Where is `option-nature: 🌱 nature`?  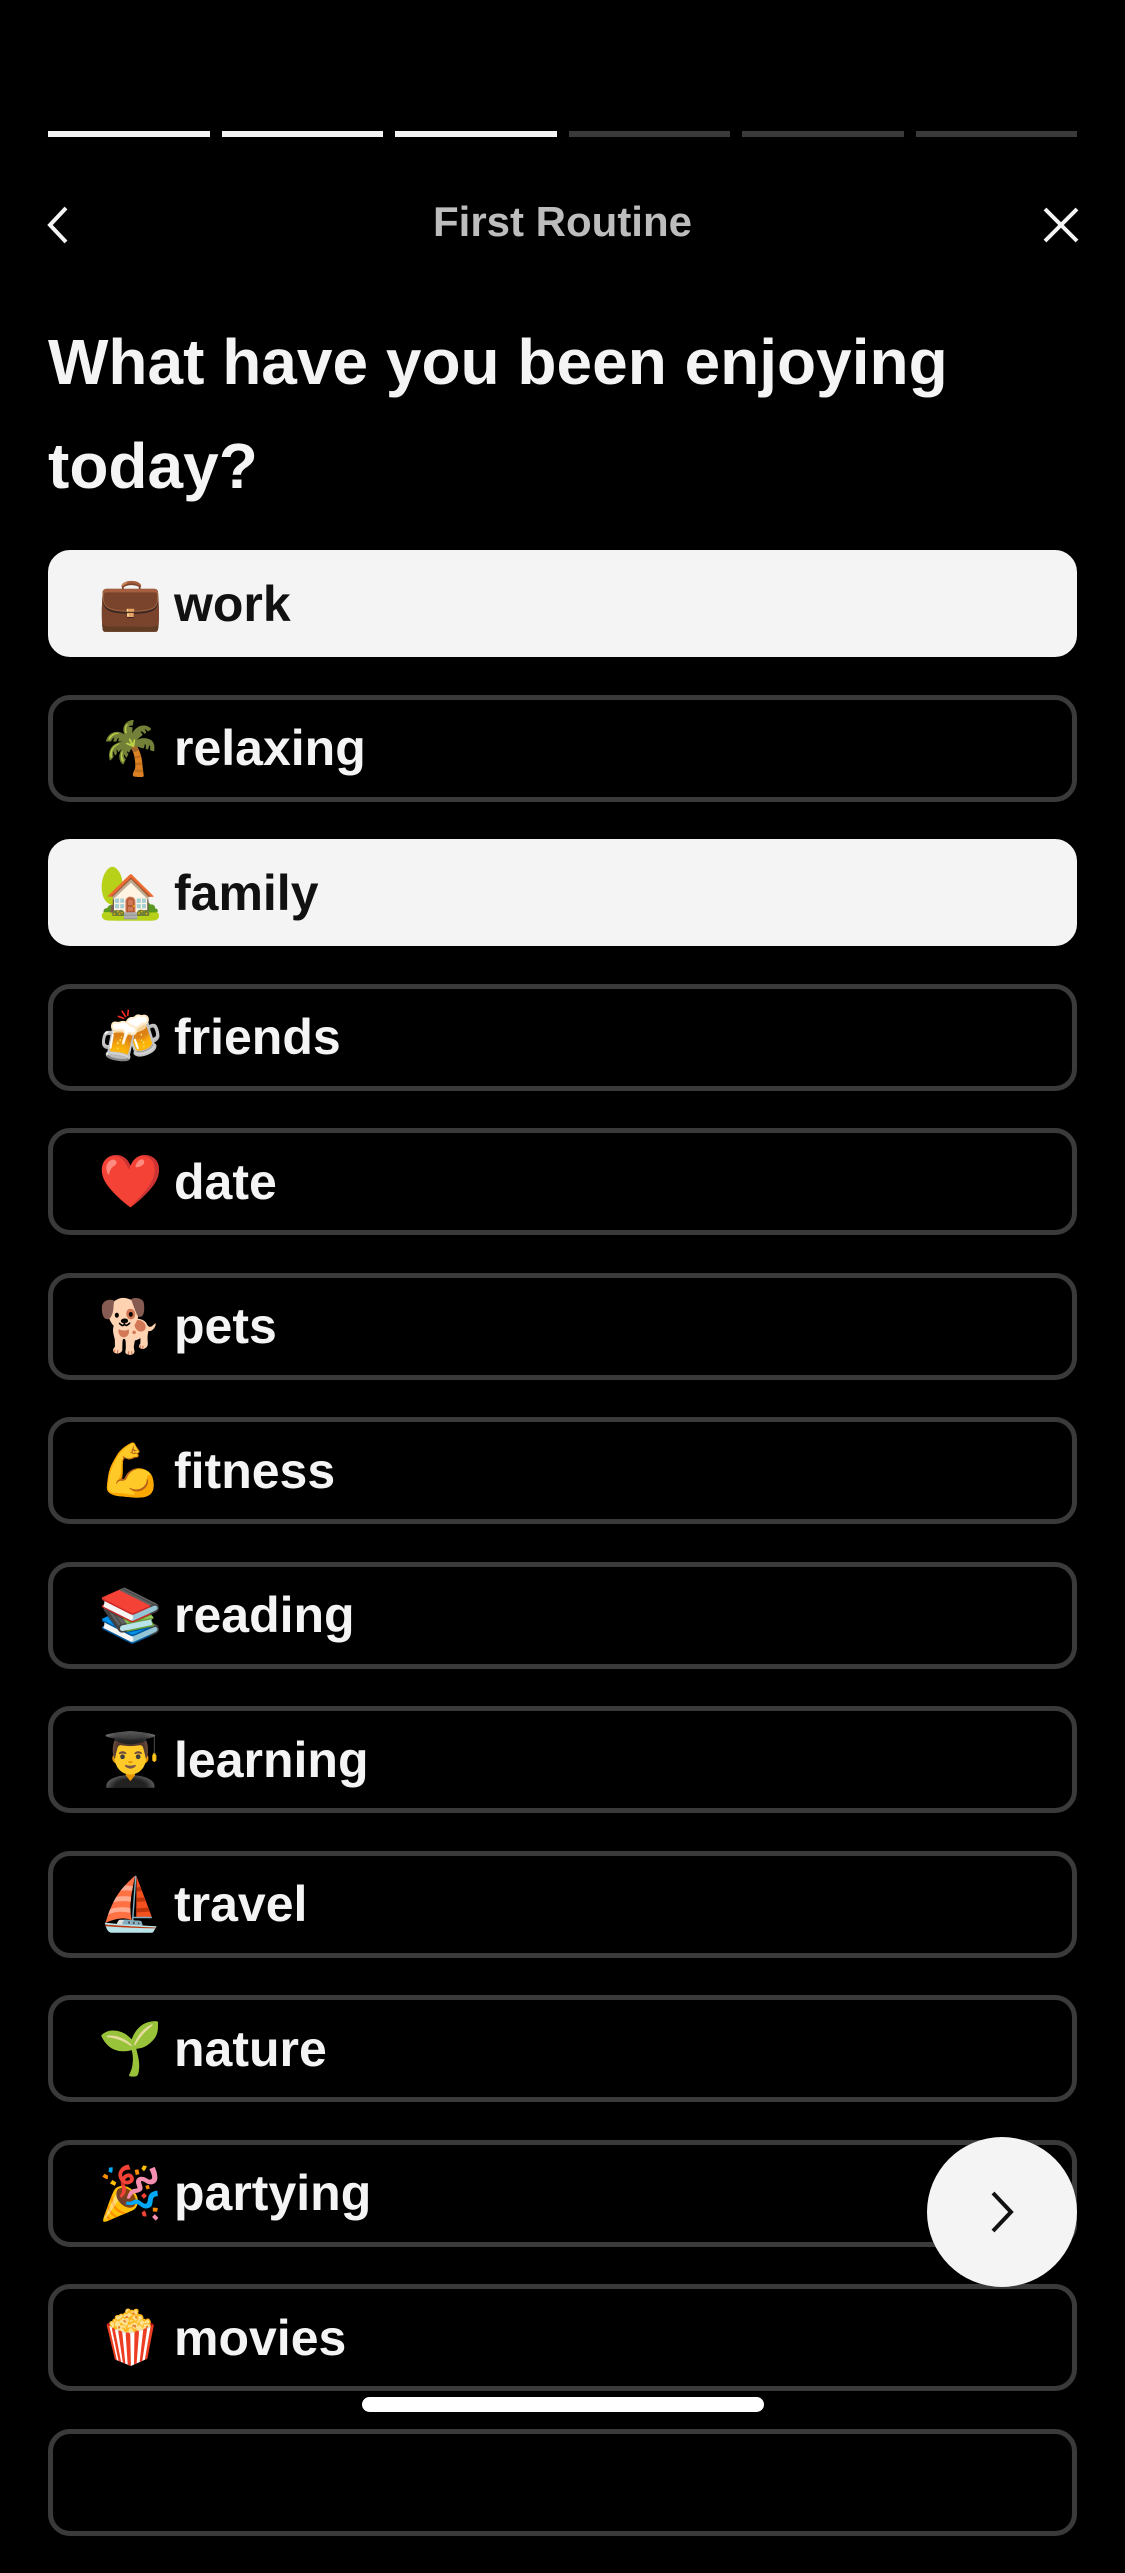 option-nature: 🌱 nature is located at coordinates (562, 2048).